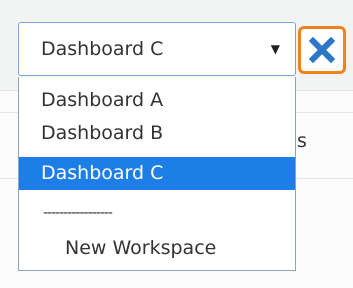 The image size is (353, 288). I want to click on close-button, so click(322, 50).